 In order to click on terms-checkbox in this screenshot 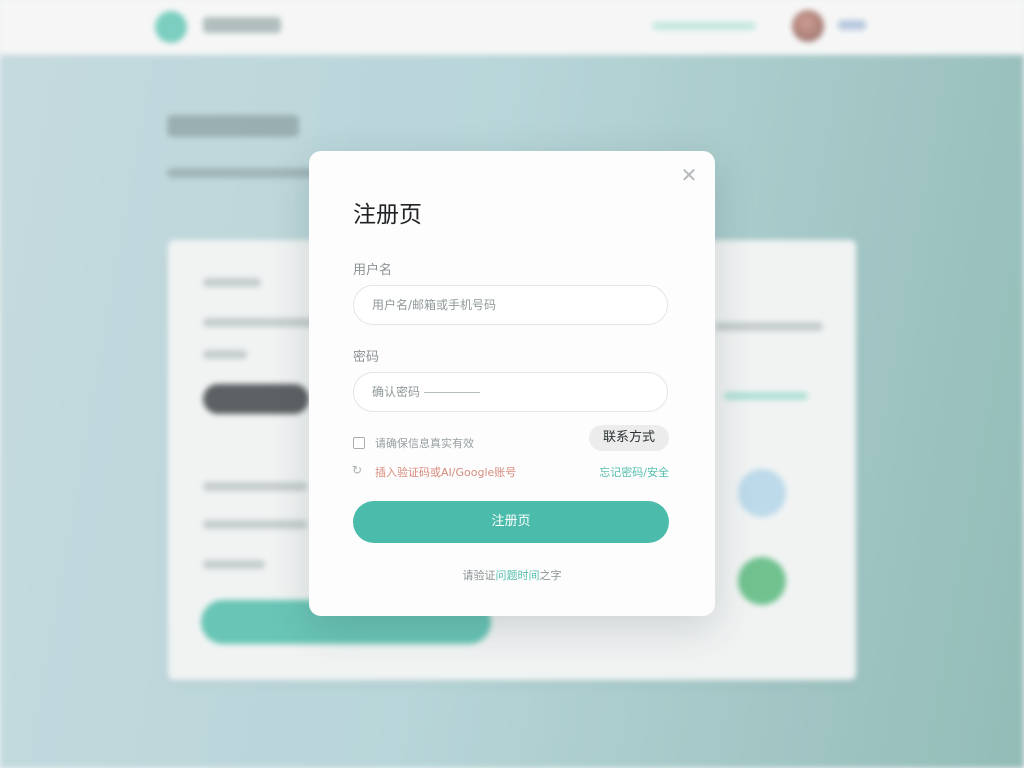, I will do `click(359, 443)`.